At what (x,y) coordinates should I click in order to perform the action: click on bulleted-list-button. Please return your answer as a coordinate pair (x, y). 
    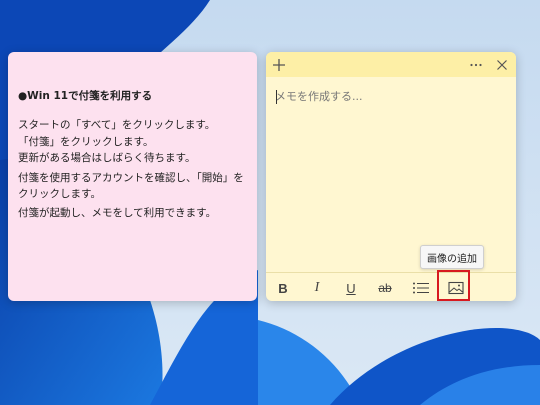
    Looking at the image, I should click on (421, 288).